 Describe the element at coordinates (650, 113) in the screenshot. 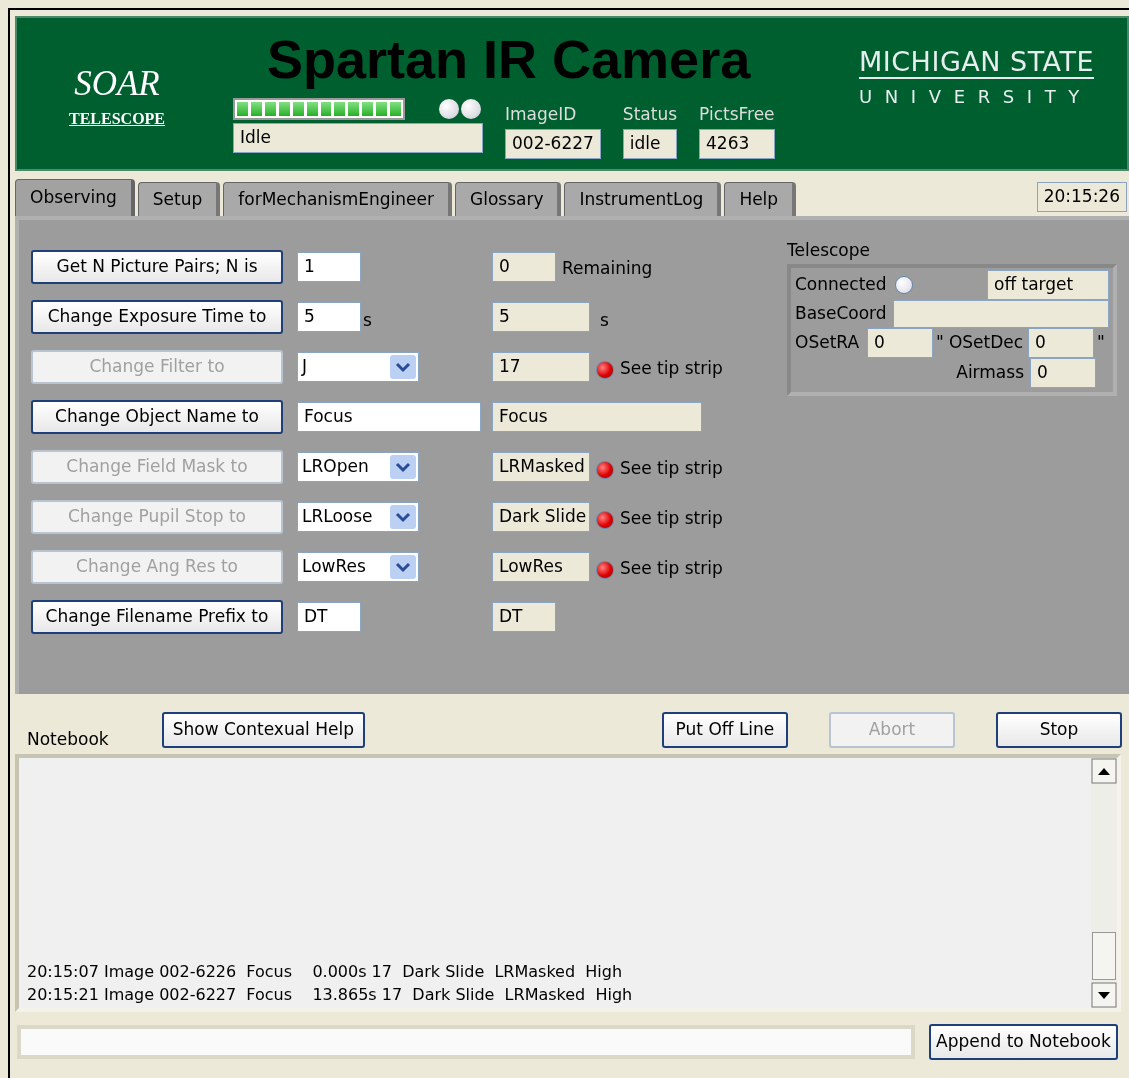

I see `field-label: Status` at that location.